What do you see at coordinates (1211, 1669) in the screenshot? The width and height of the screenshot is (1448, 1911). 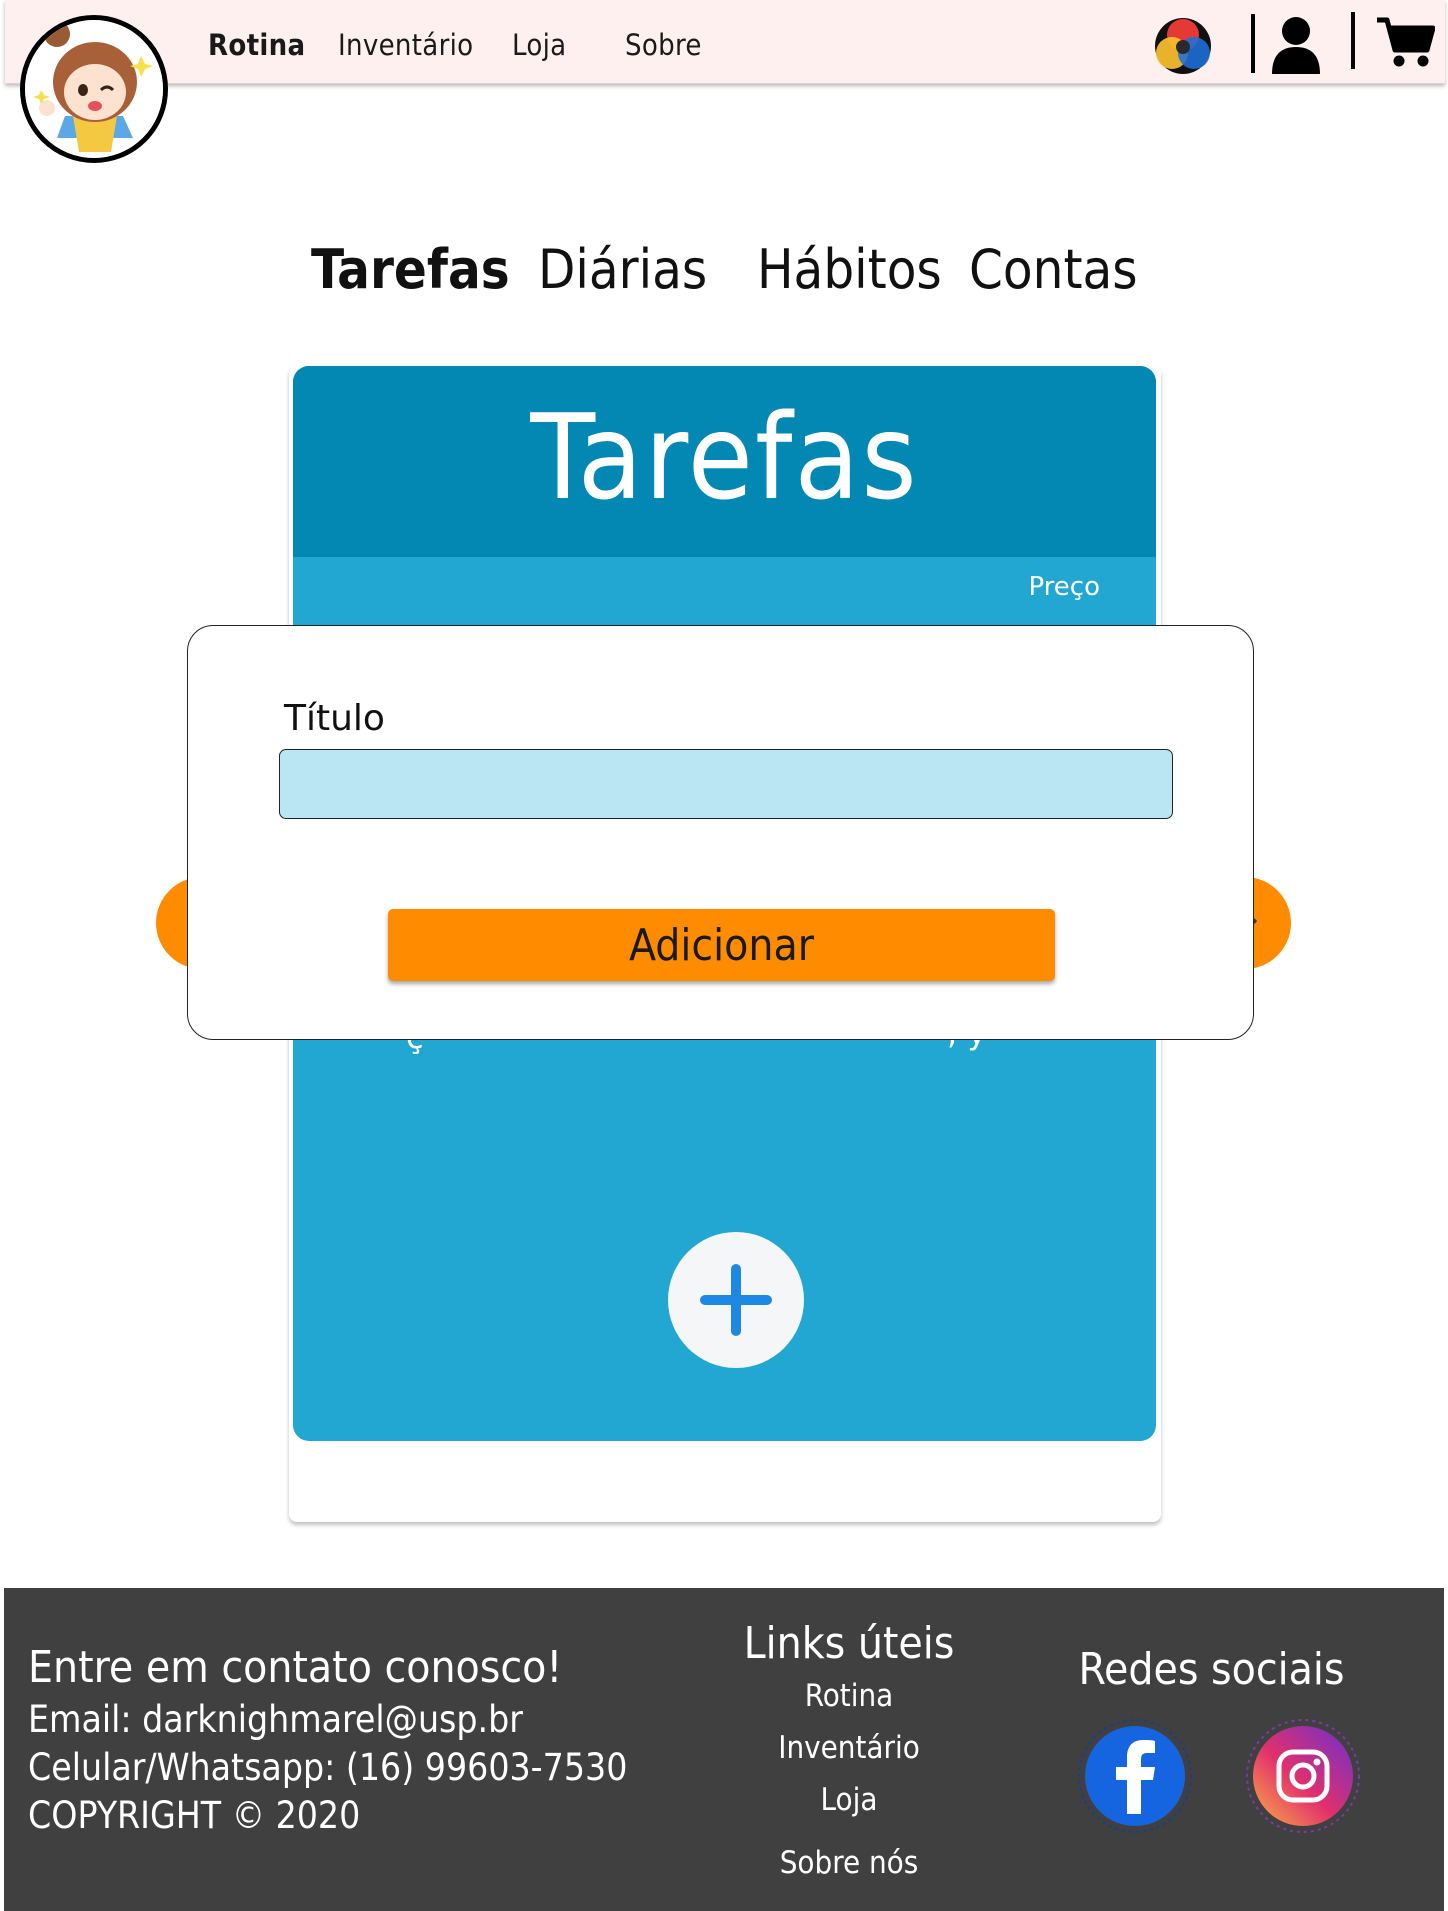 I see `social-title: Redes sociais` at bounding box center [1211, 1669].